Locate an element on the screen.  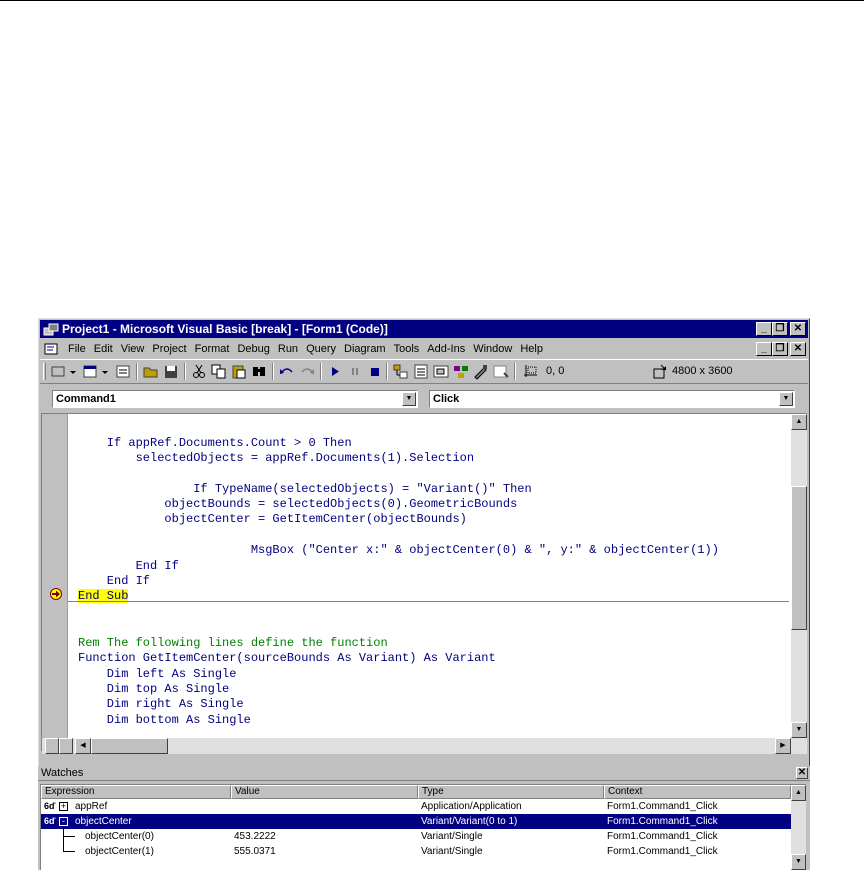
watches-title-bar: Watches ✕ is located at coordinates (424, 773).